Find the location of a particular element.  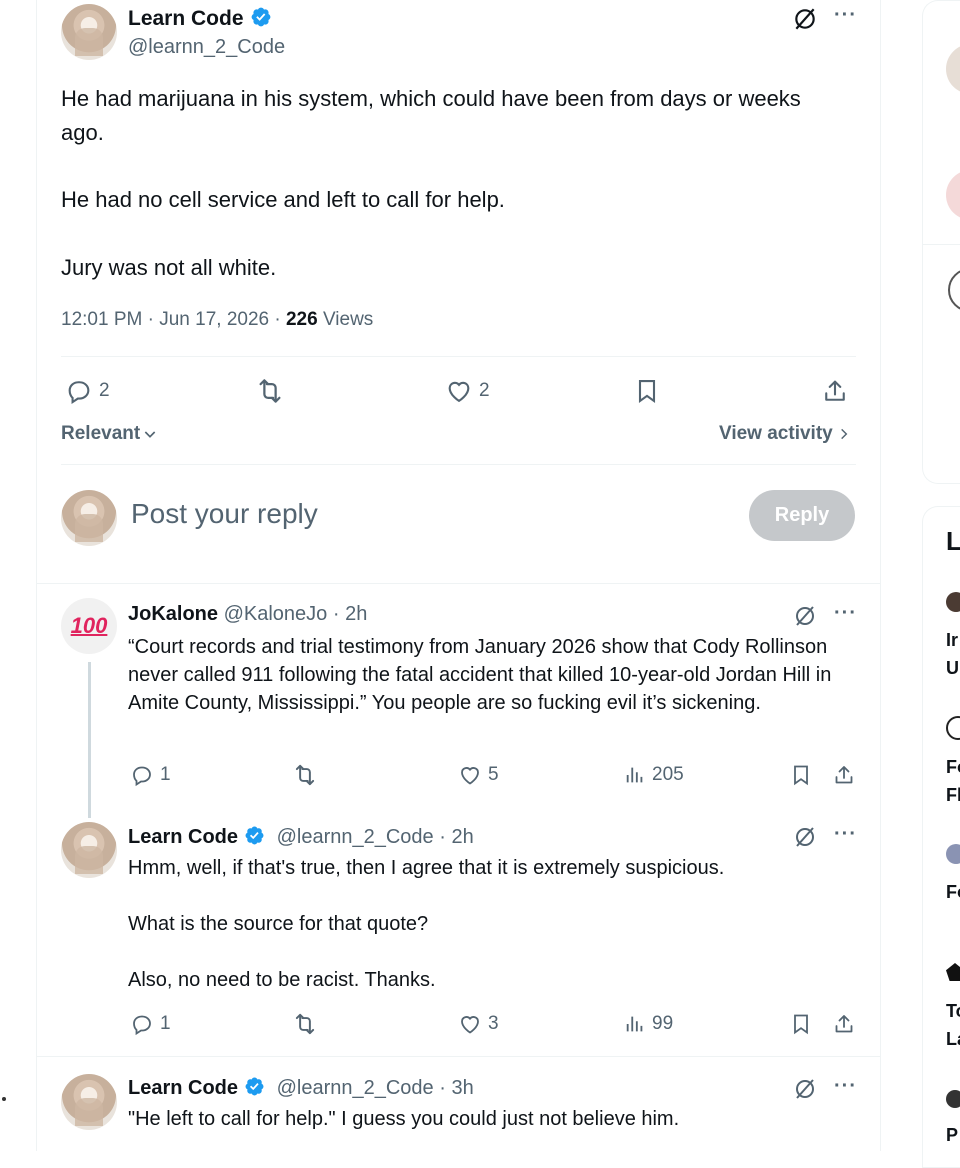

reply-meta: @KaloneJo · 2h is located at coordinates (296, 614).